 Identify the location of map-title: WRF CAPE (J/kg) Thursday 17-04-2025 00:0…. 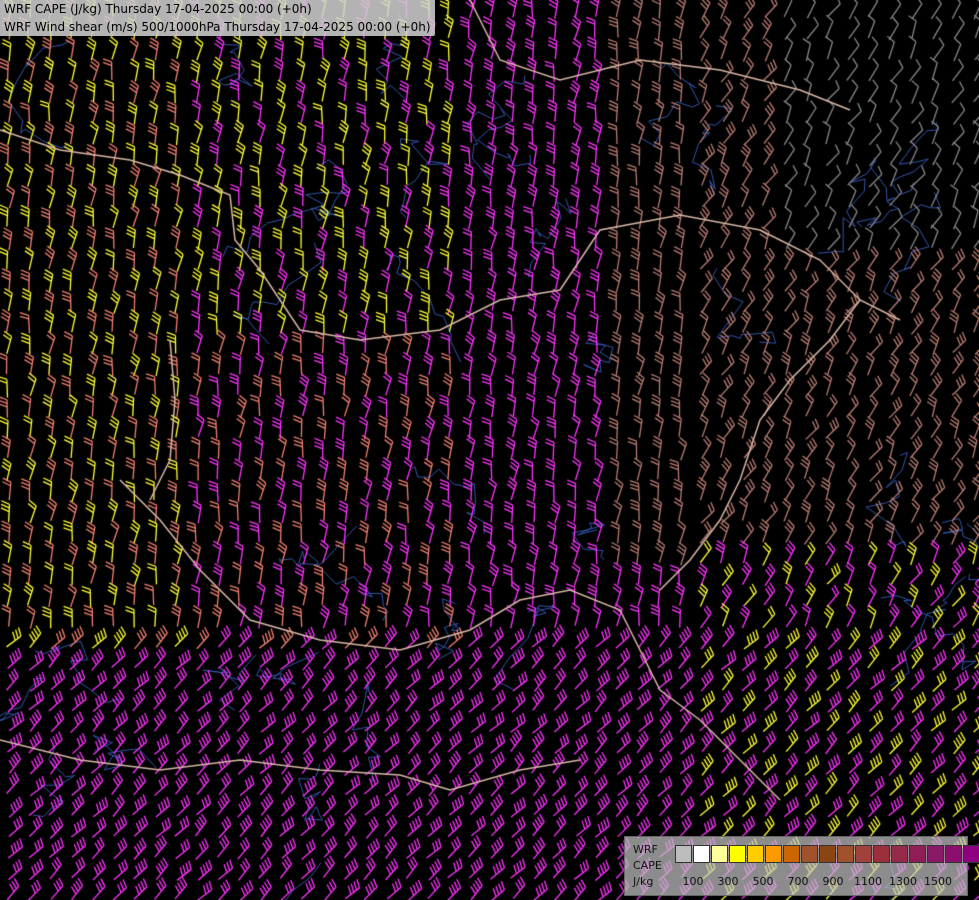
(217, 18).